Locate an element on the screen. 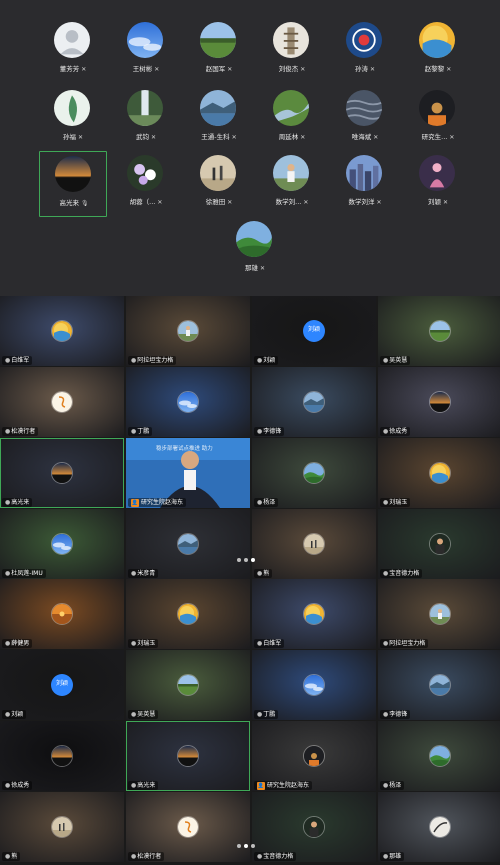 The height and width of the screenshot is (865, 500). participant-item: 武钧 ✕ is located at coordinates (146, 119).